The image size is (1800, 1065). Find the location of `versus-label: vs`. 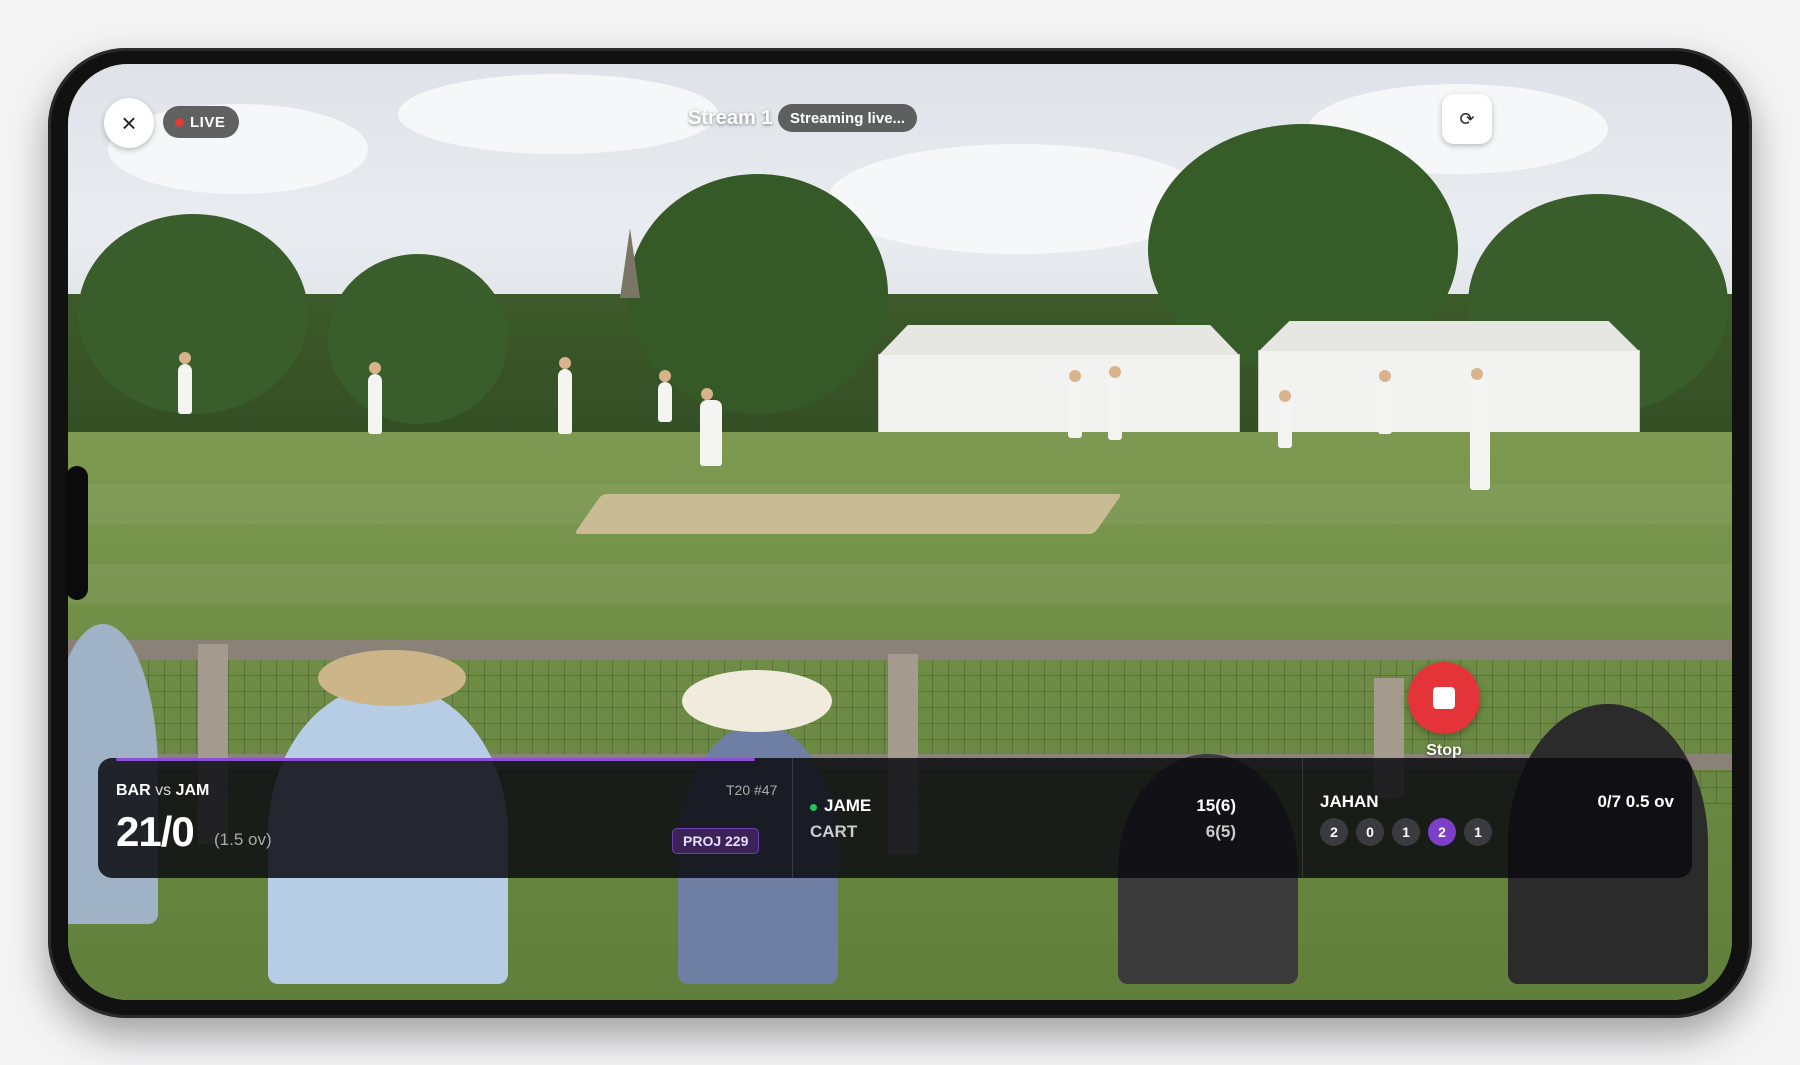

versus-label: vs is located at coordinates (163, 790).